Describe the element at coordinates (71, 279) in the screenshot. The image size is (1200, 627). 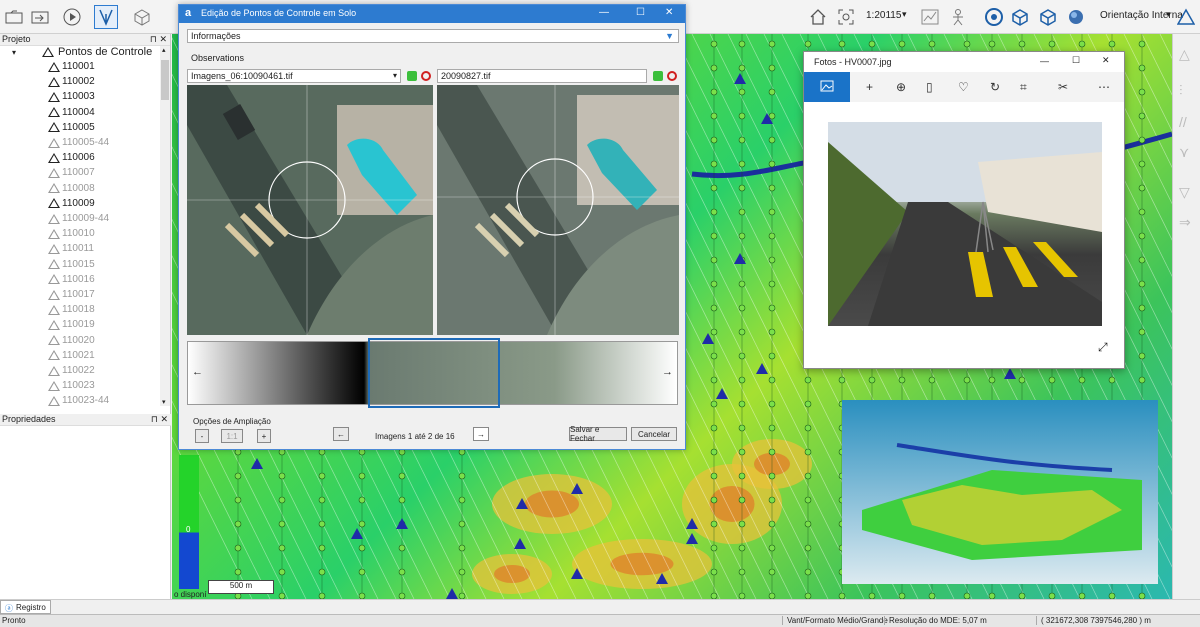
I see `tree-item: 110016` at that location.